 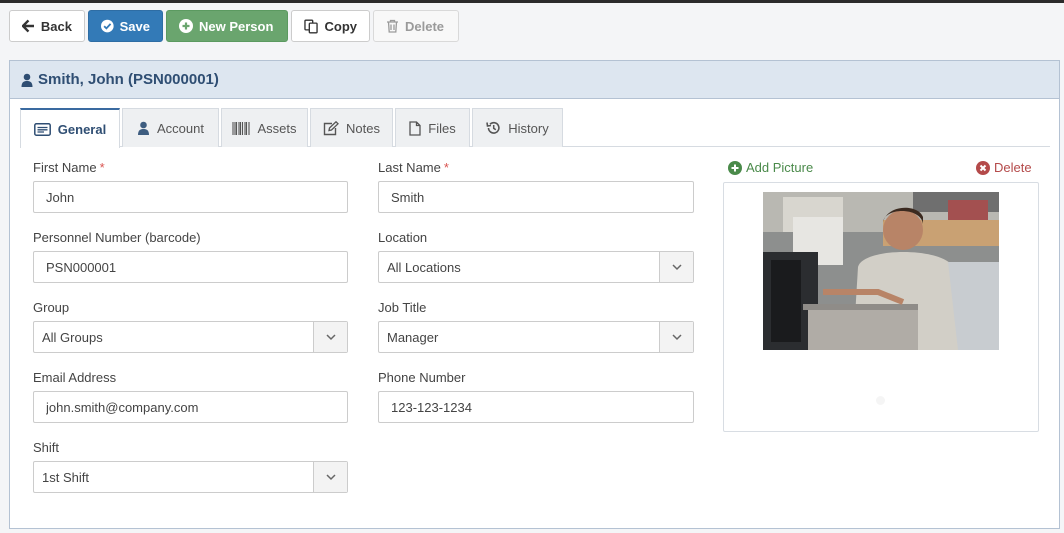 I want to click on delete-picture-label: Delete, so click(x=1013, y=167).